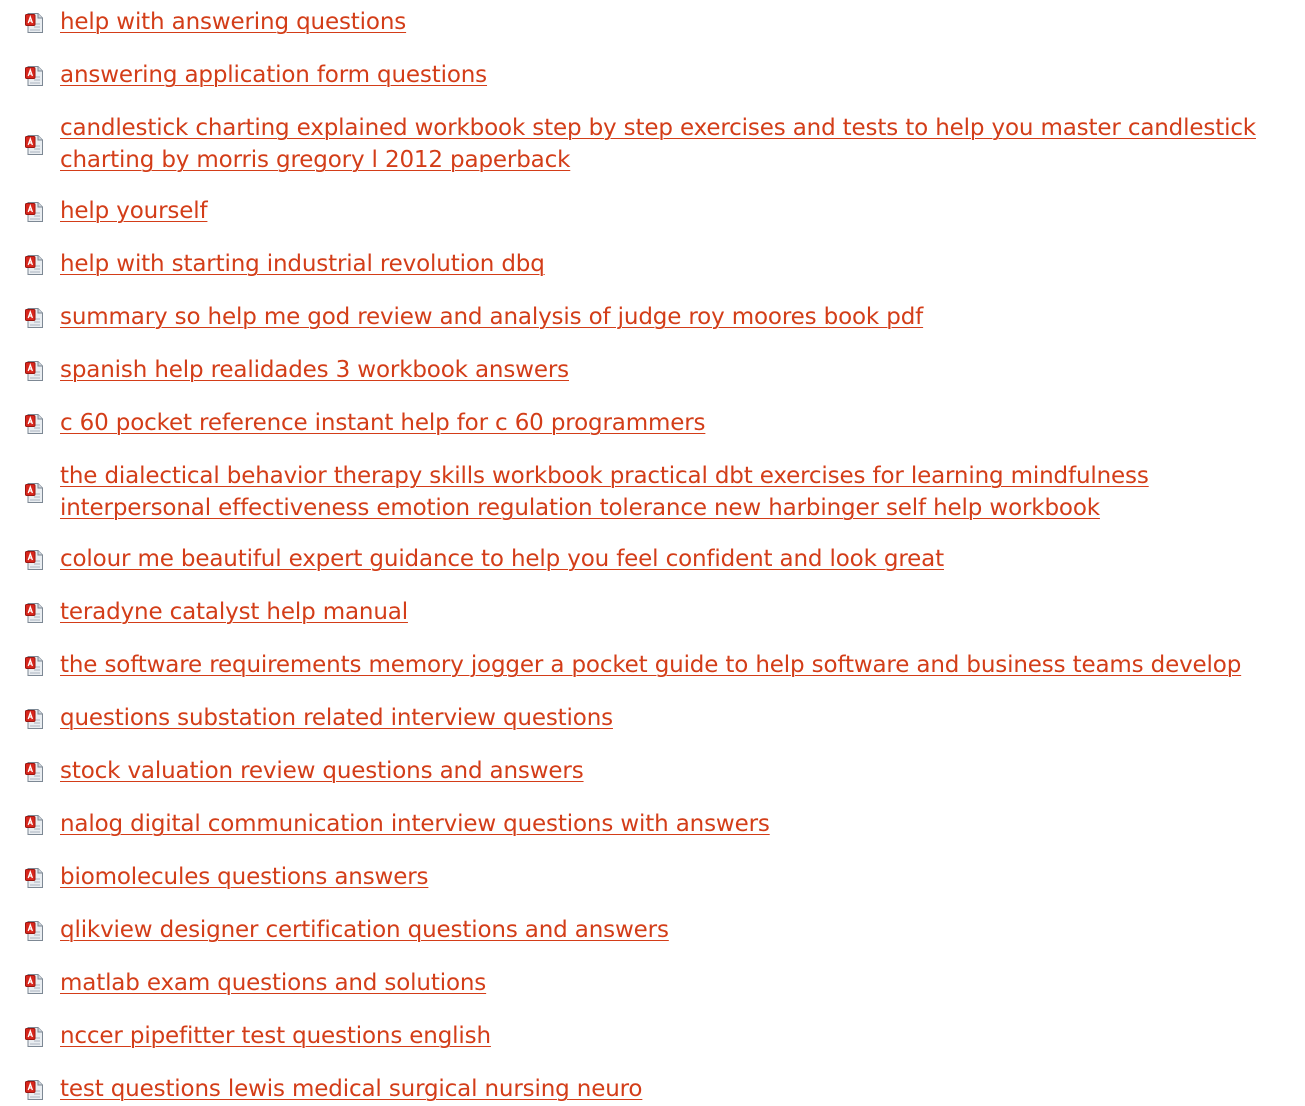 This screenshot has width=1305, height=1106. I want to click on pdf-link: teradyne catalyst help manual, so click(234, 612).